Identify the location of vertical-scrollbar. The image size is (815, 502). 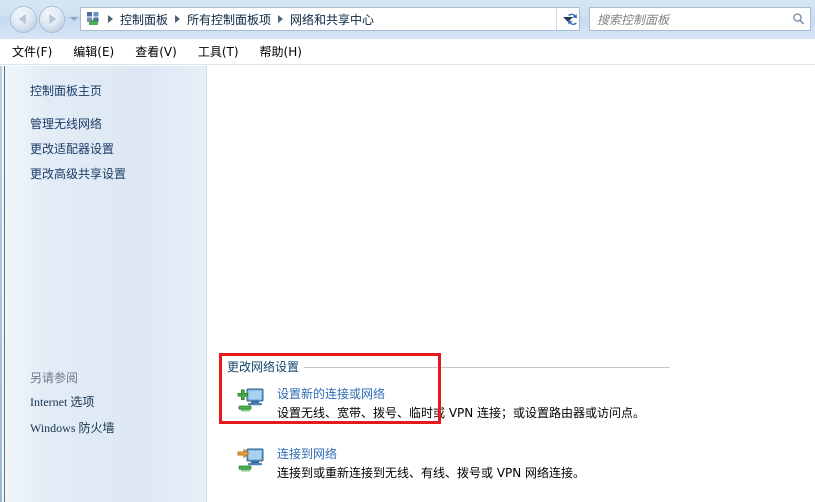
(807, 284).